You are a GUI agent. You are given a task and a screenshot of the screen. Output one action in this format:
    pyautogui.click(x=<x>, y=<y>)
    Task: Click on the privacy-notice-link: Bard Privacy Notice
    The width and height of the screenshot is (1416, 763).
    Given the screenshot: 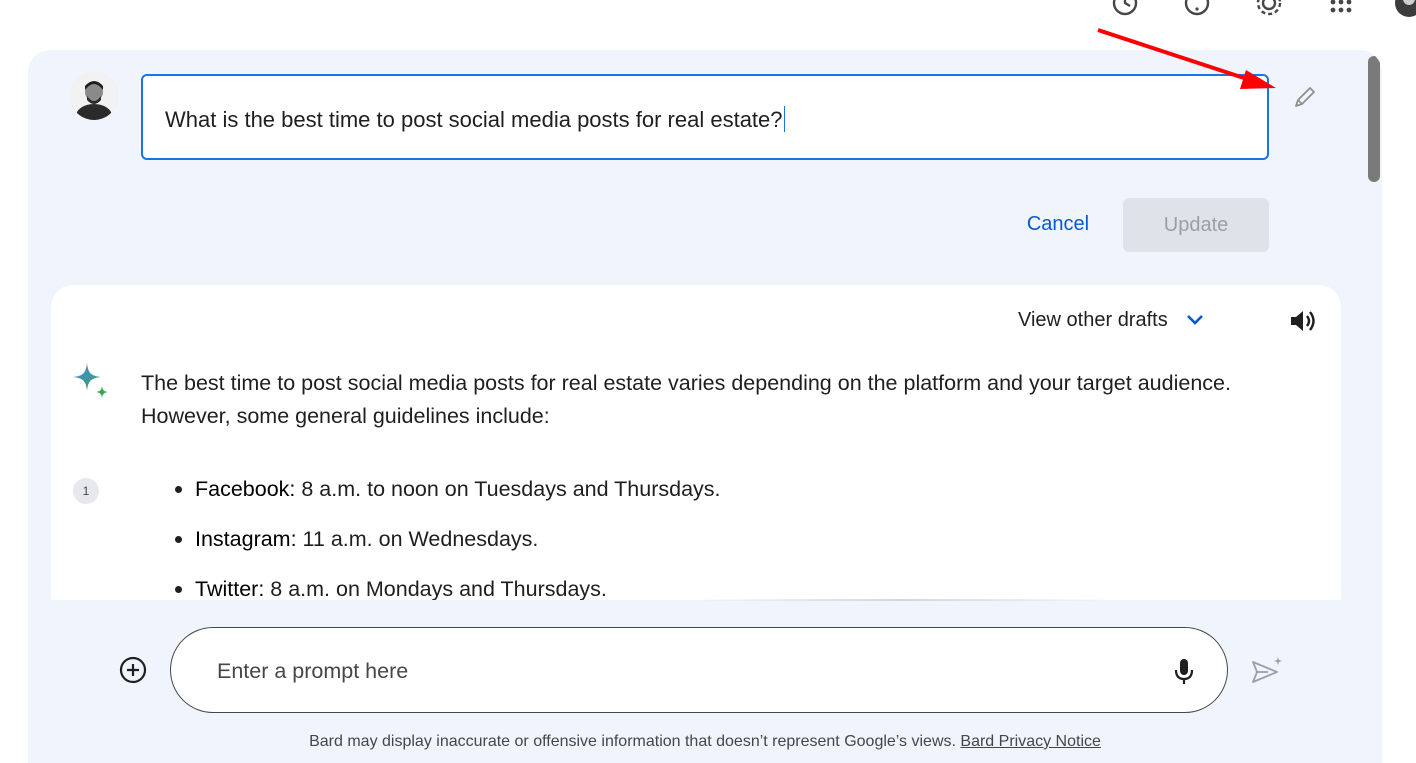 What is the action you would take?
    pyautogui.click(x=1030, y=741)
    